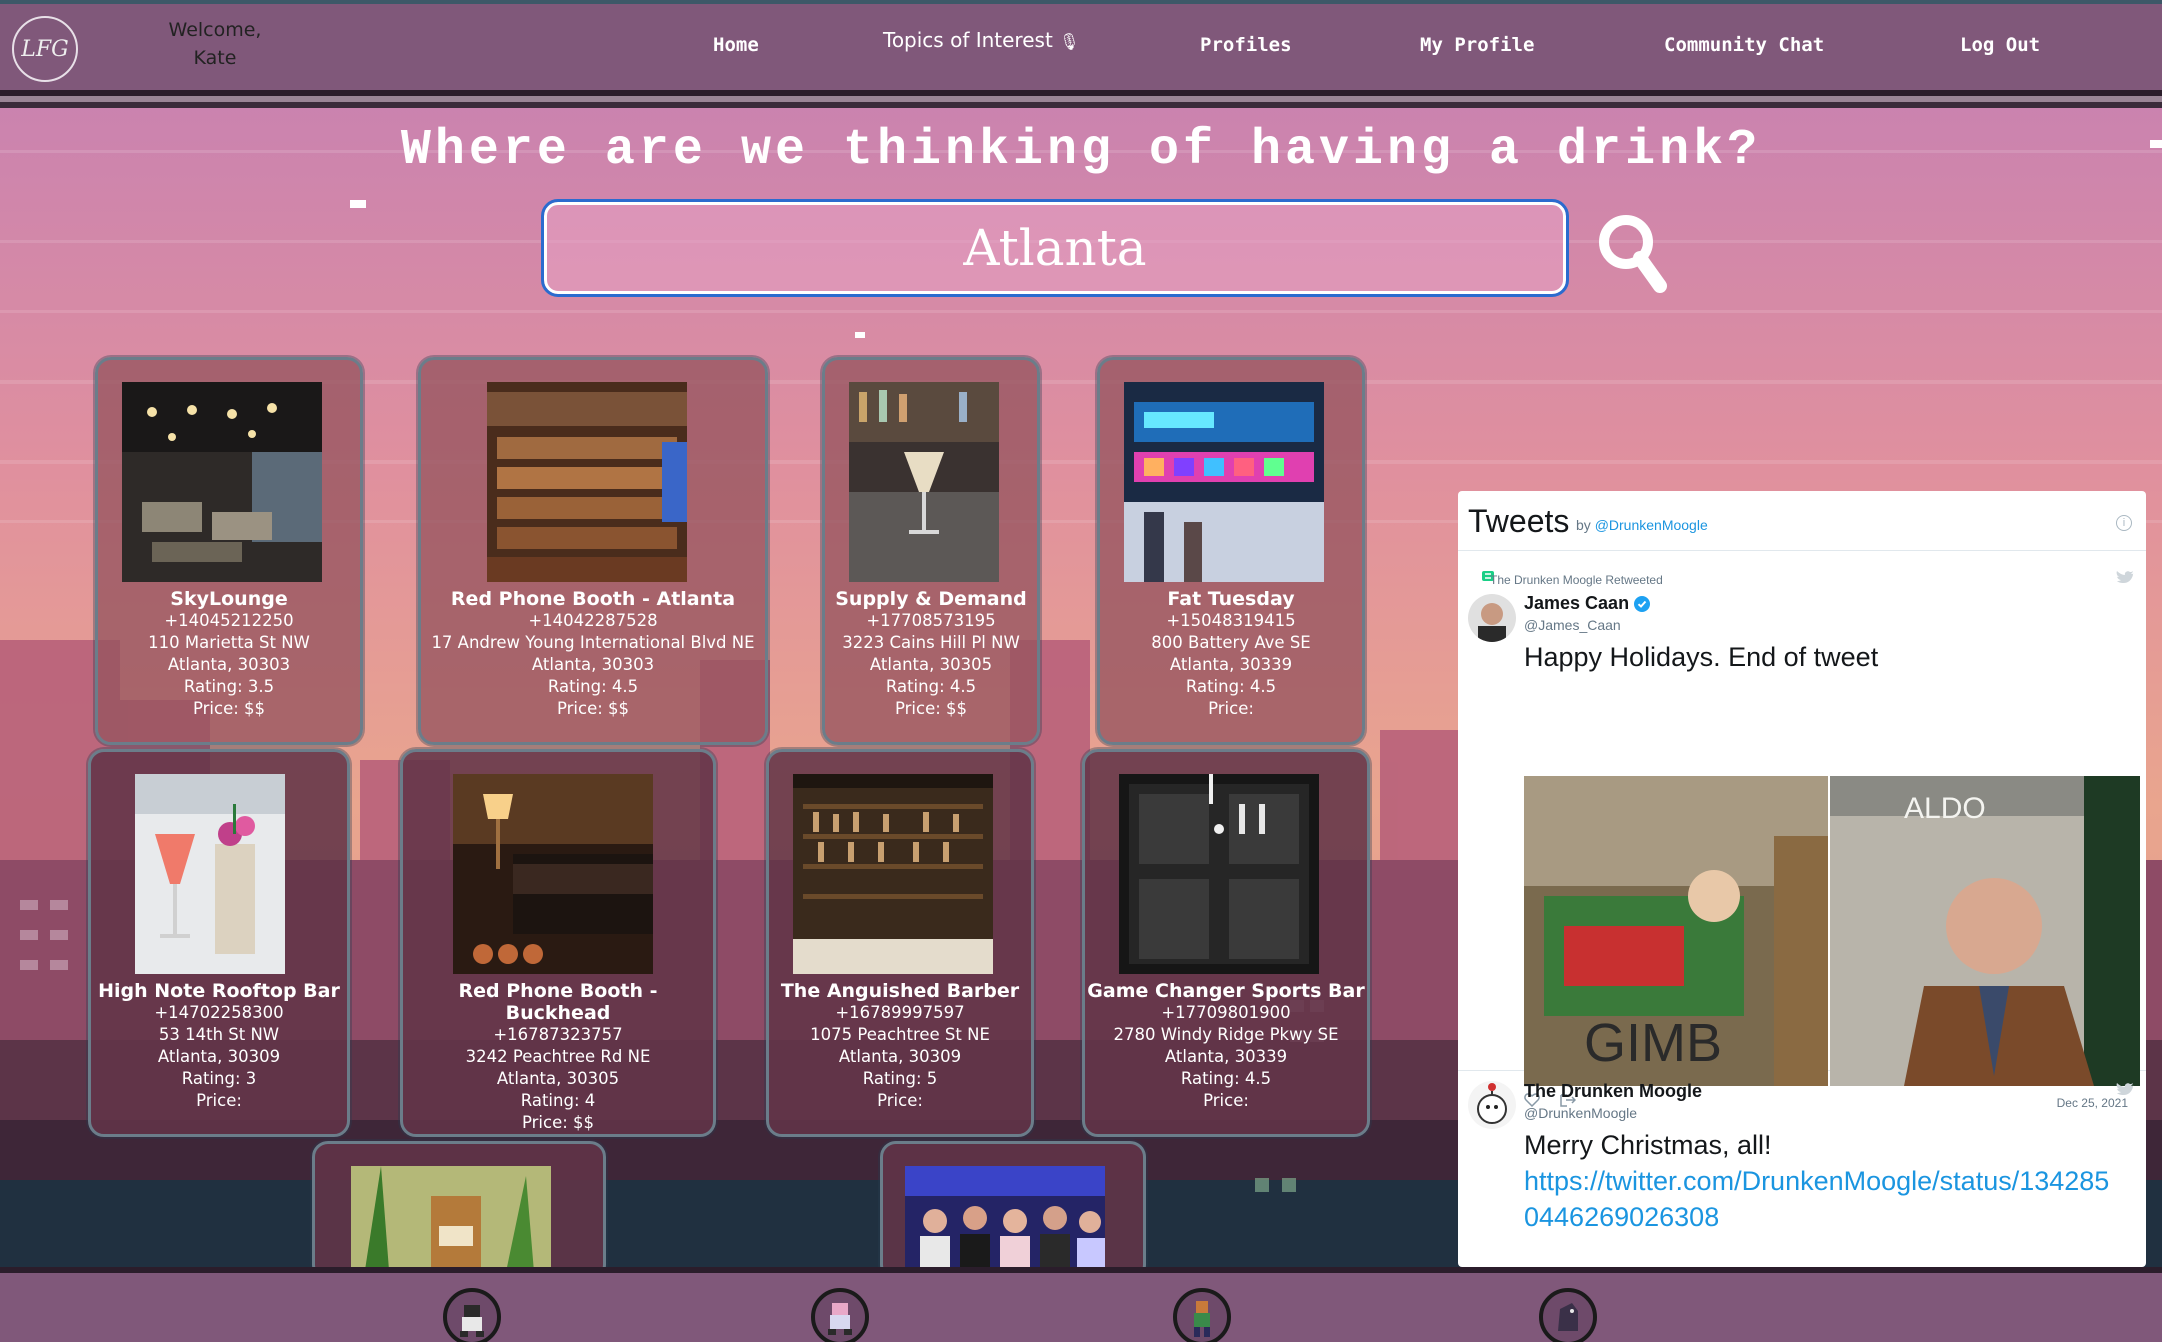 The image size is (2162, 1342). Describe the element at coordinates (553, 874) in the screenshot. I see `venue-photo-red-phone-booth-buckhead` at that location.